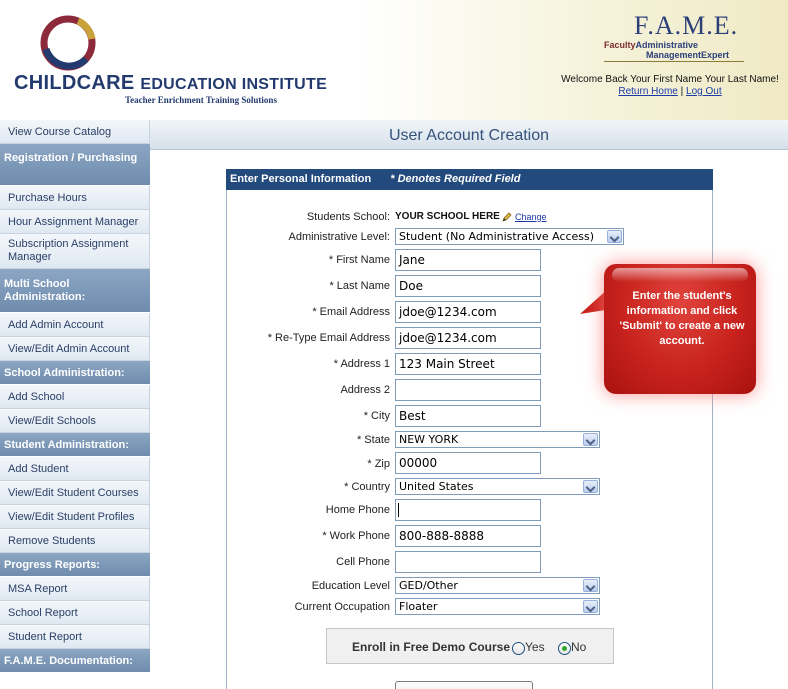  Describe the element at coordinates (468, 260) in the screenshot. I see `first-name-input: Jane` at that location.